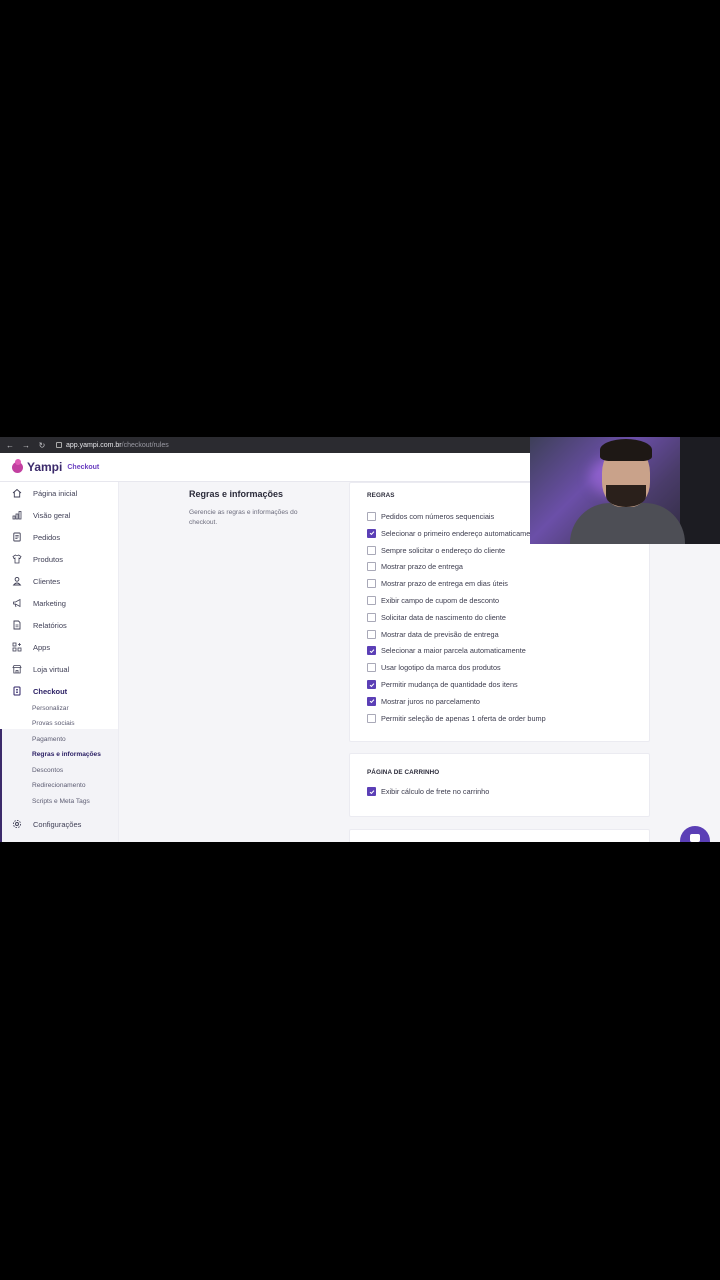  Describe the element at coordinates (42, 445) in the screenshot. I see `reload-icon: ↻` at that location.